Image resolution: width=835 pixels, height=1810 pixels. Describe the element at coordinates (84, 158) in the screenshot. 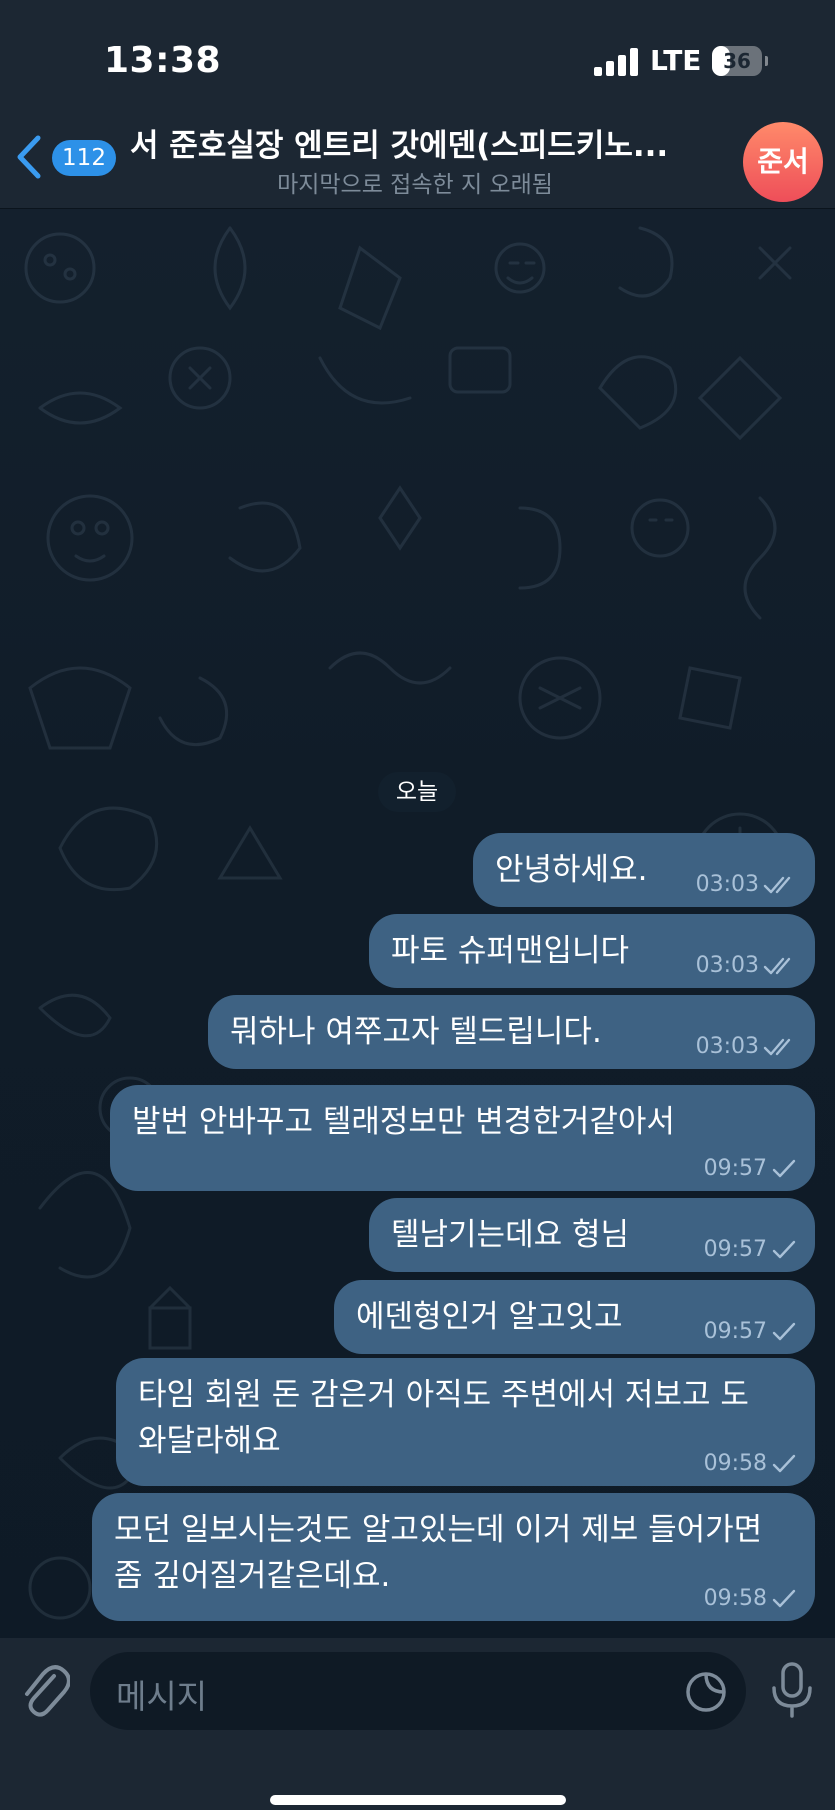

I see `unread-count-badge: 112` at that location.